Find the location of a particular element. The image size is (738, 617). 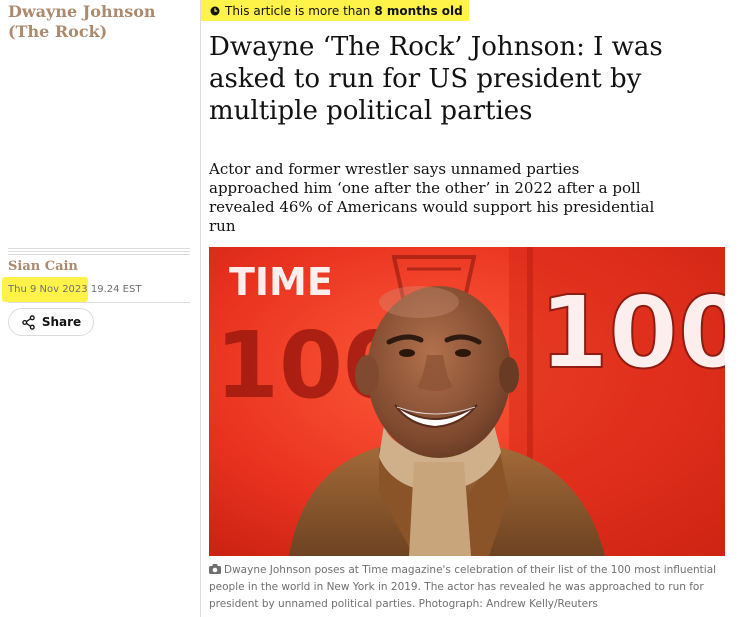

dateline: Thu 9 Nov 2023 19.24 EST is located at coordinates (74, 289).